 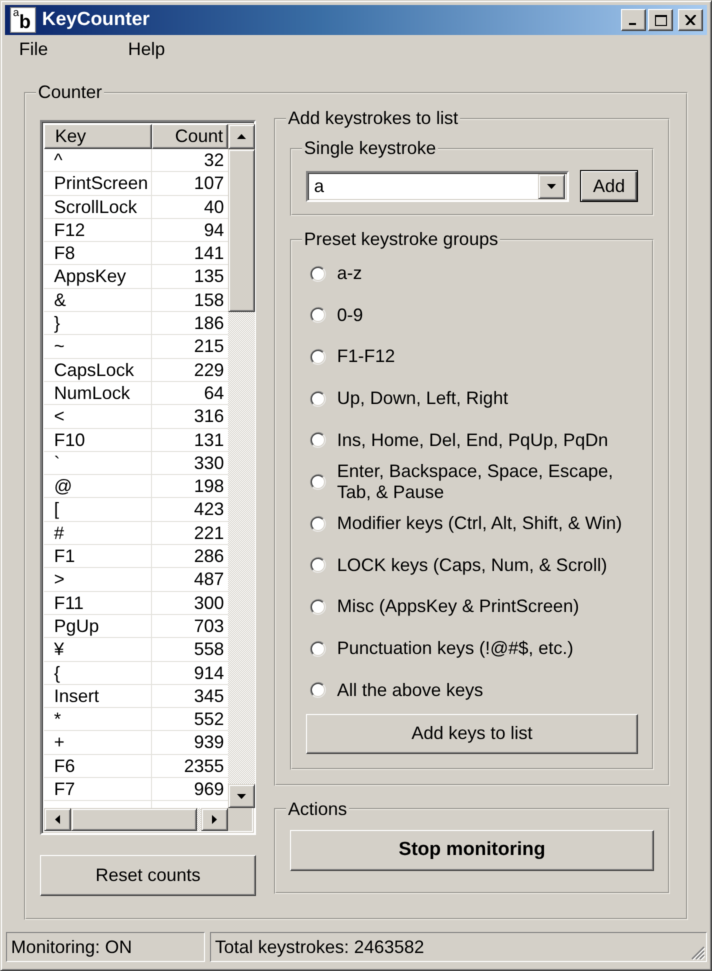 What do you see at coordinates (64, 253) in the screenshot?
I see `key-cell-text: F8` at bounding box center [64, 253].